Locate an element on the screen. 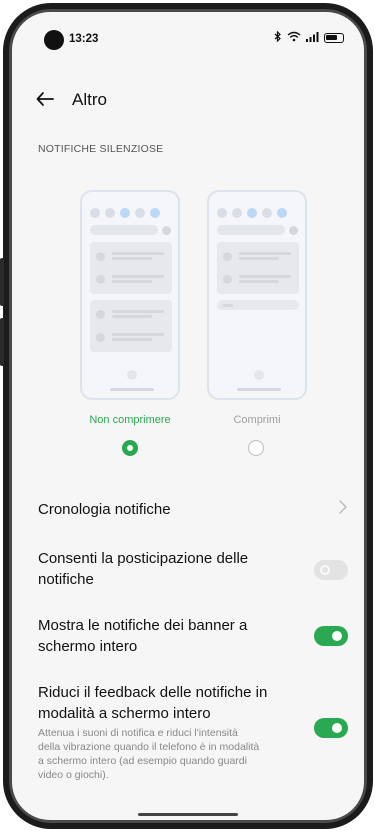  battery-icon is located at coordinates (334, 38).